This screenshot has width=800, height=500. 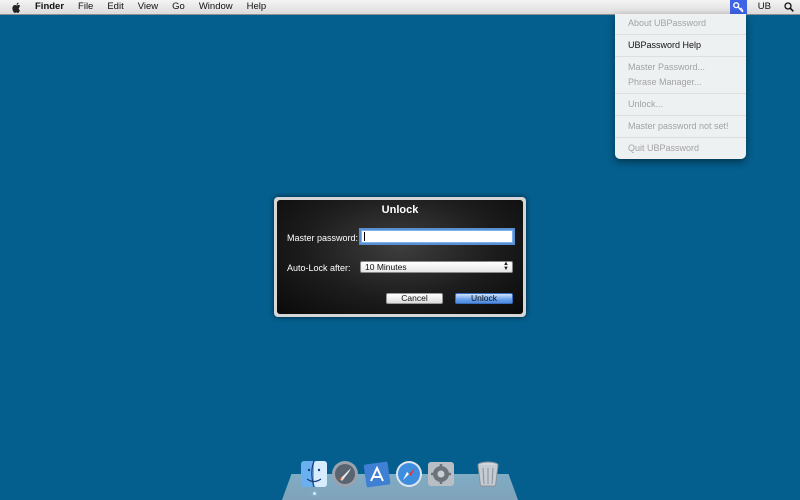 I want to click on trash-icon, so click(x=488, y=474).